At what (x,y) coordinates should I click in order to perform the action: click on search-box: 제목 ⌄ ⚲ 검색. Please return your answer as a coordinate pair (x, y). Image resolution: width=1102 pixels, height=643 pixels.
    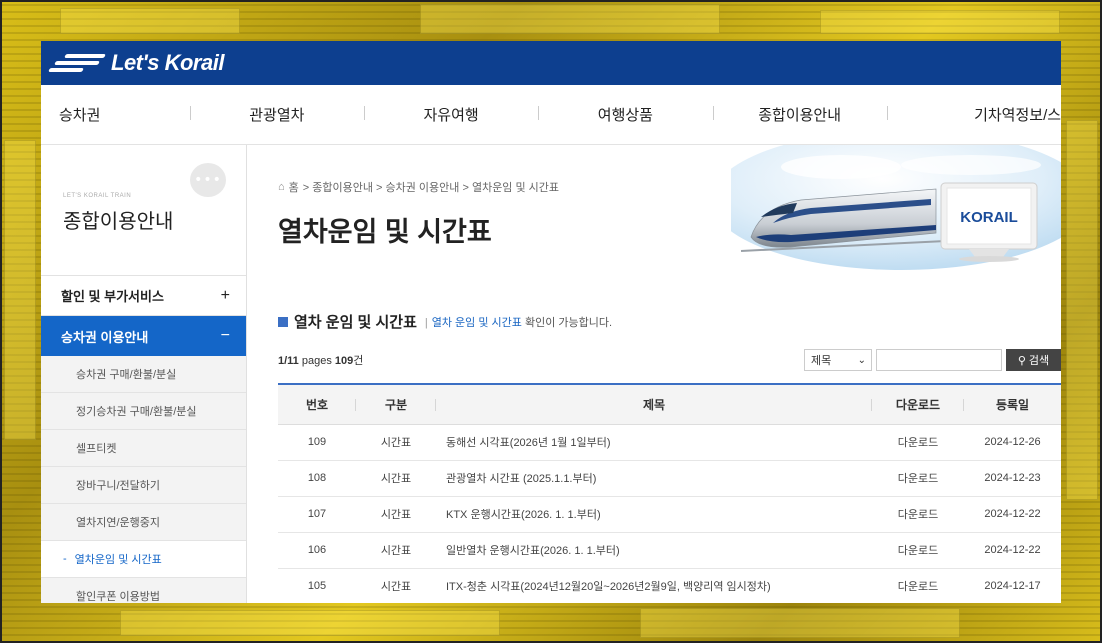
    Looking at the image, I should click on (932, 360).